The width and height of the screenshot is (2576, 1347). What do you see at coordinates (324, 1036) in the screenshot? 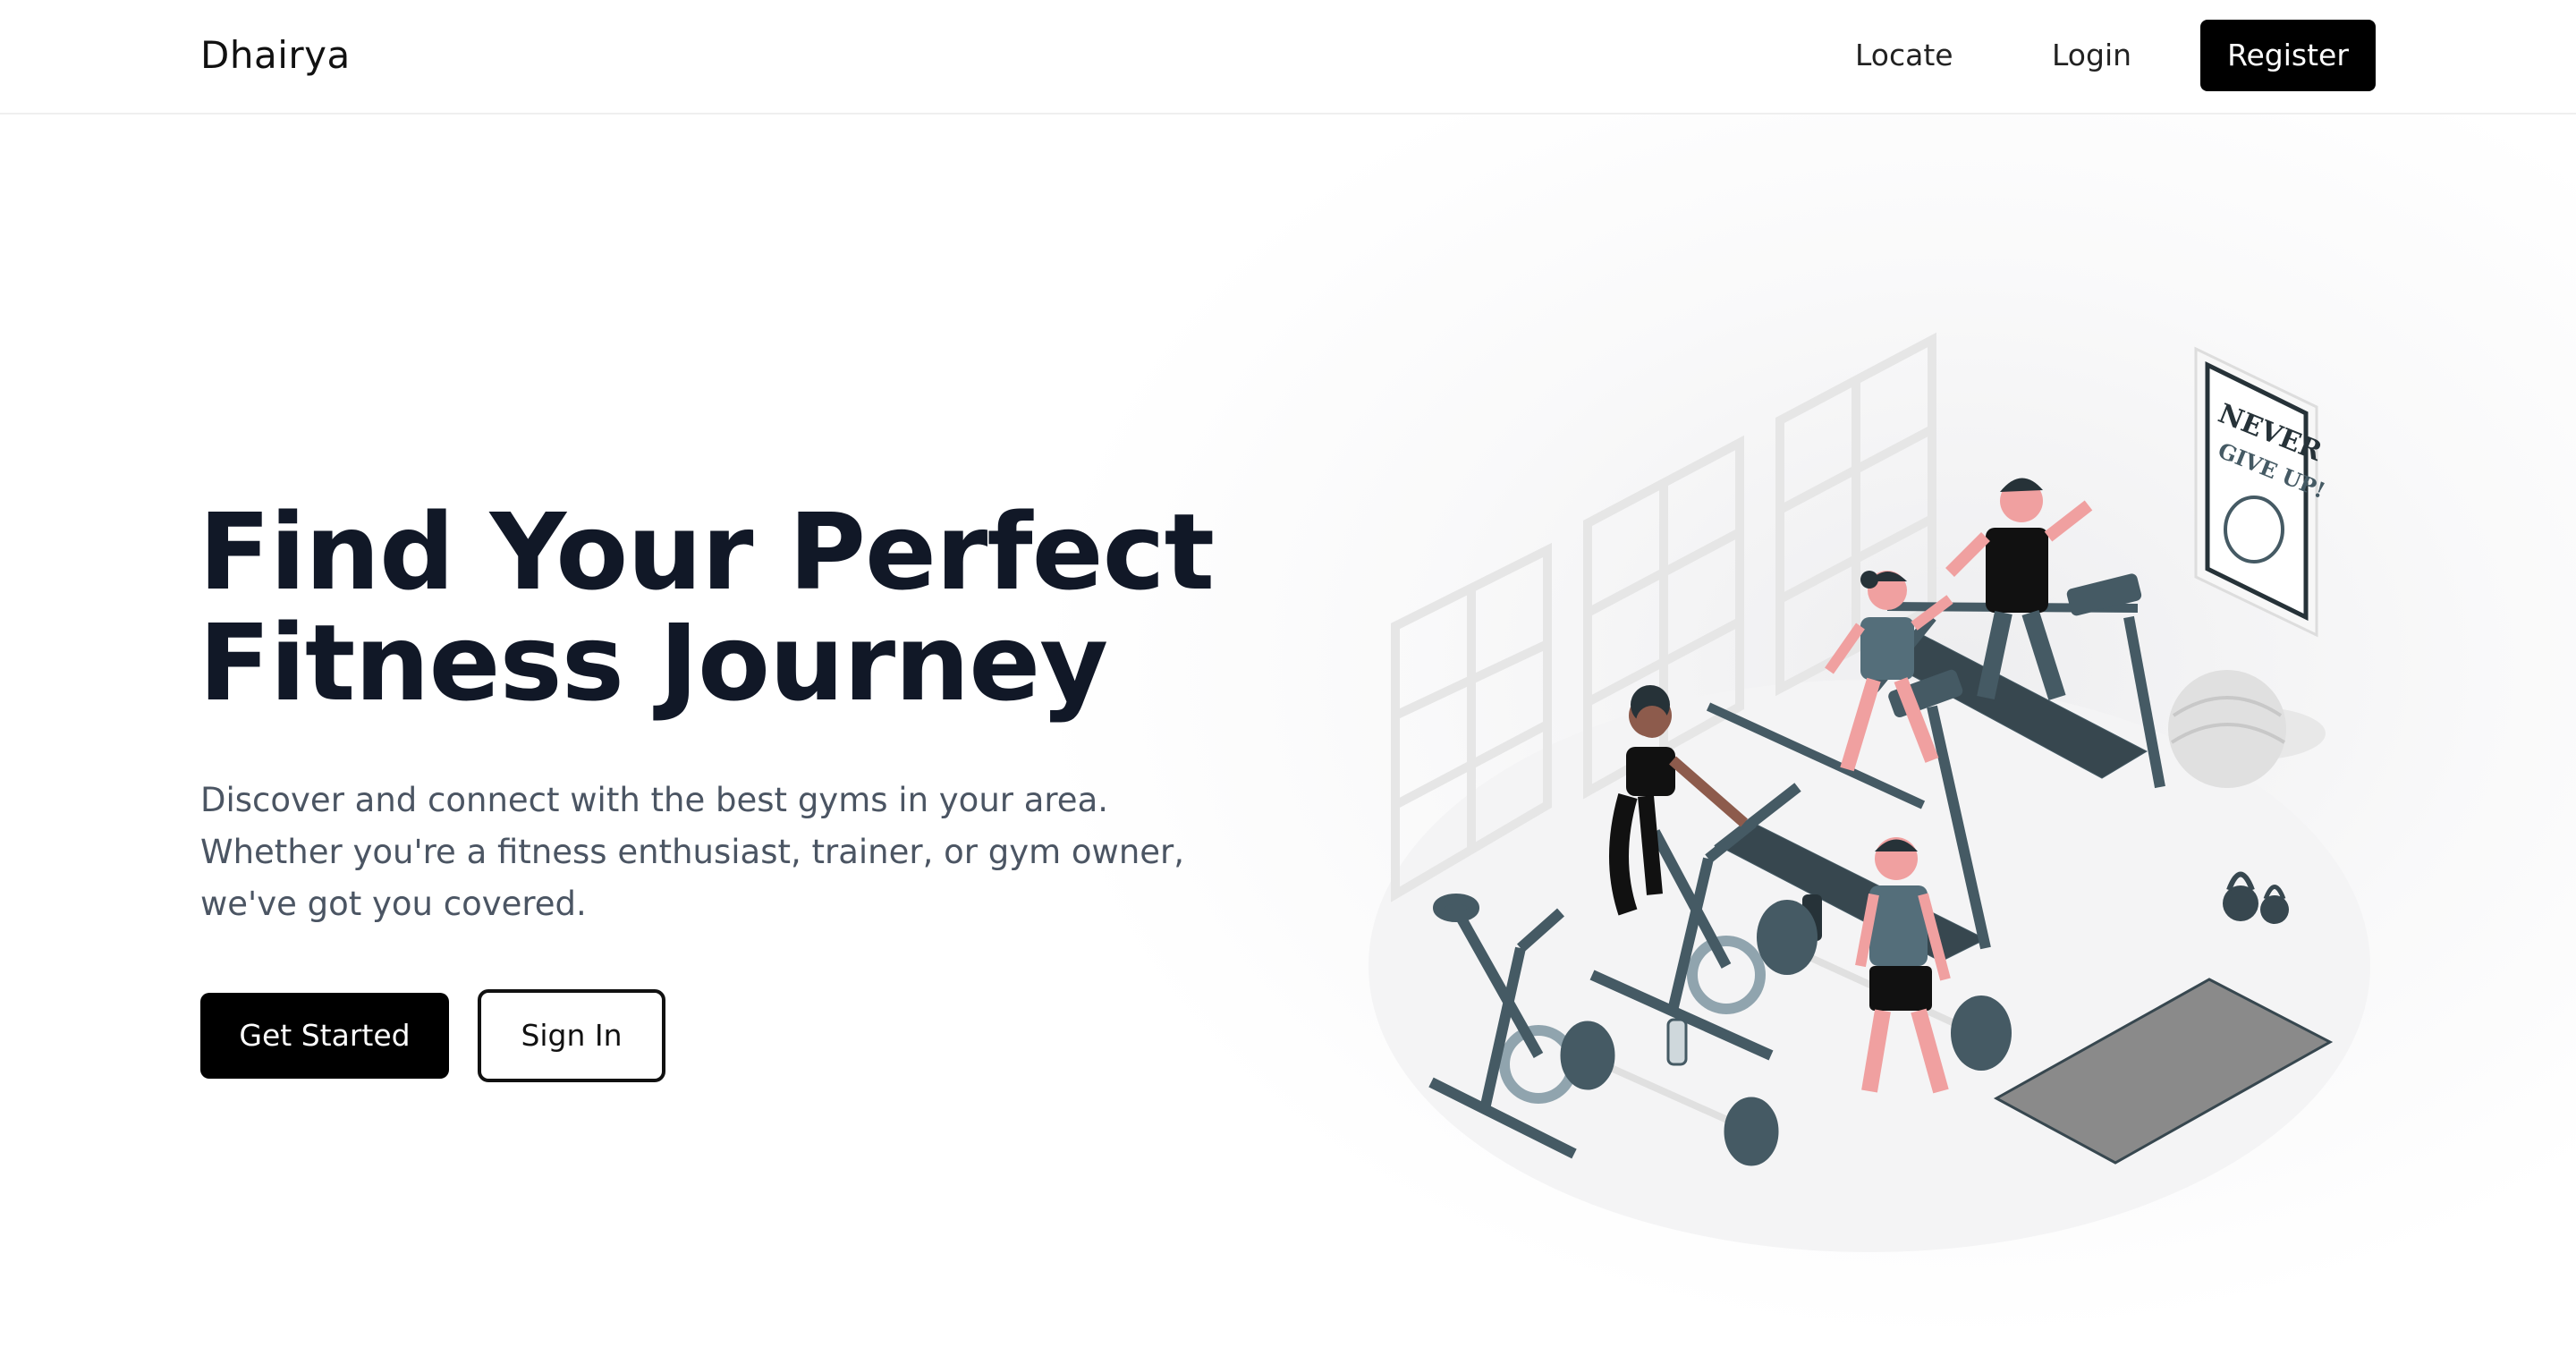
I see `get-started-button: Get Started` at bounding box center [324, 1036].